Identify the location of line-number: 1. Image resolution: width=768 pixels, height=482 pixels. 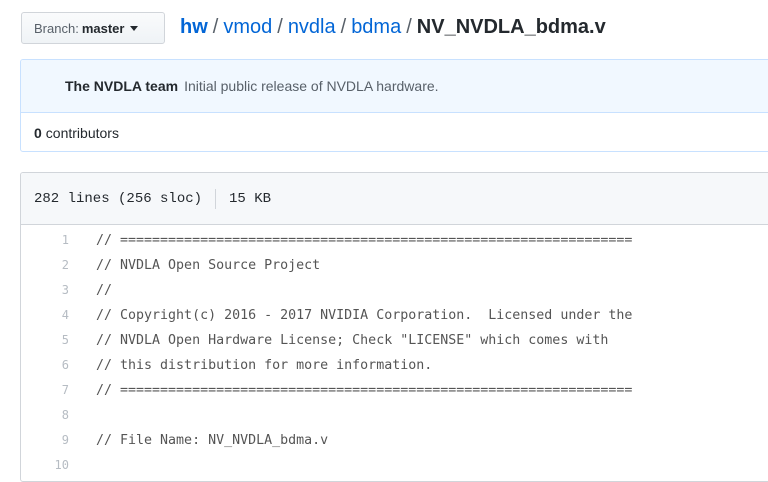
(45, 240).